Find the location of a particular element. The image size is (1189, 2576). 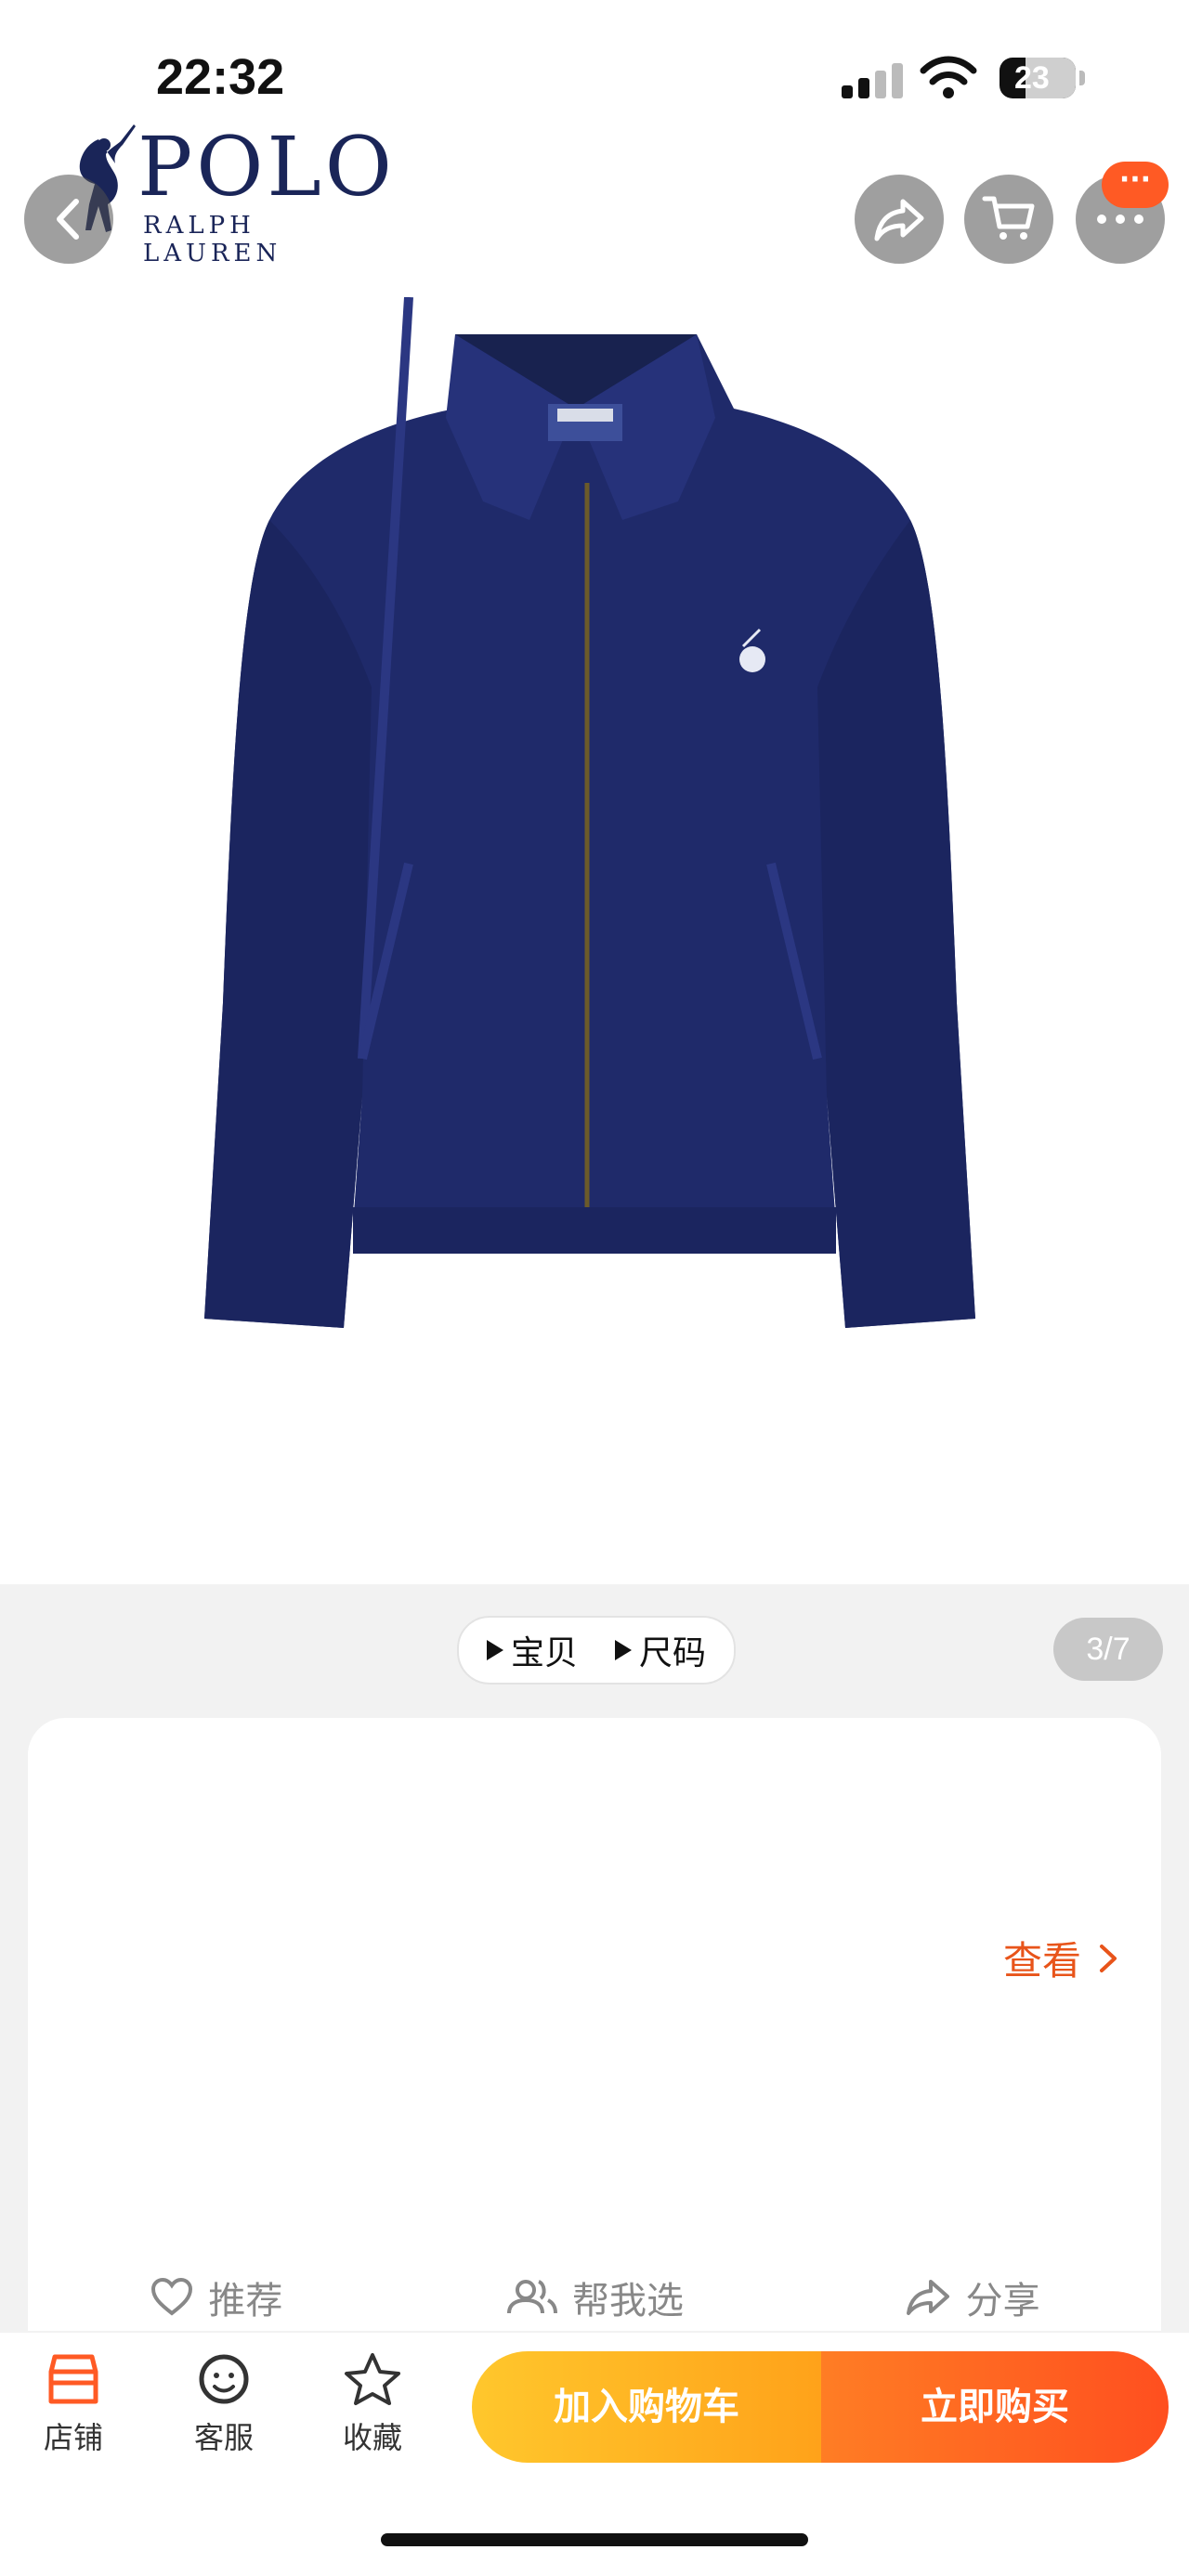

chevron-left-icon is located at coordinates (68, 219).